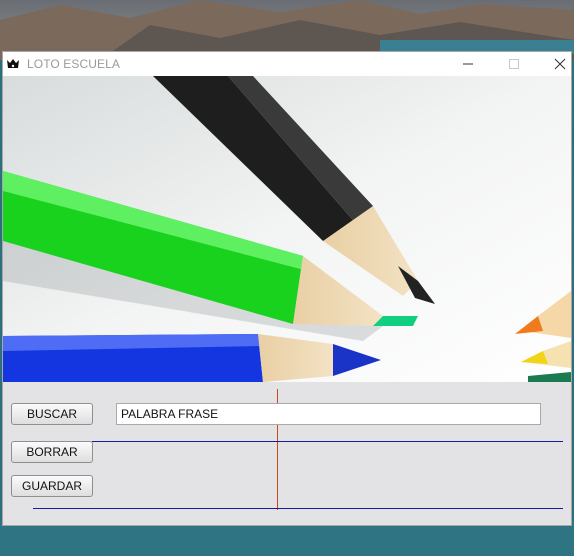 The width and height of the screenshot is (574, 556). I want to click on maximize-button, so click(514, 64).